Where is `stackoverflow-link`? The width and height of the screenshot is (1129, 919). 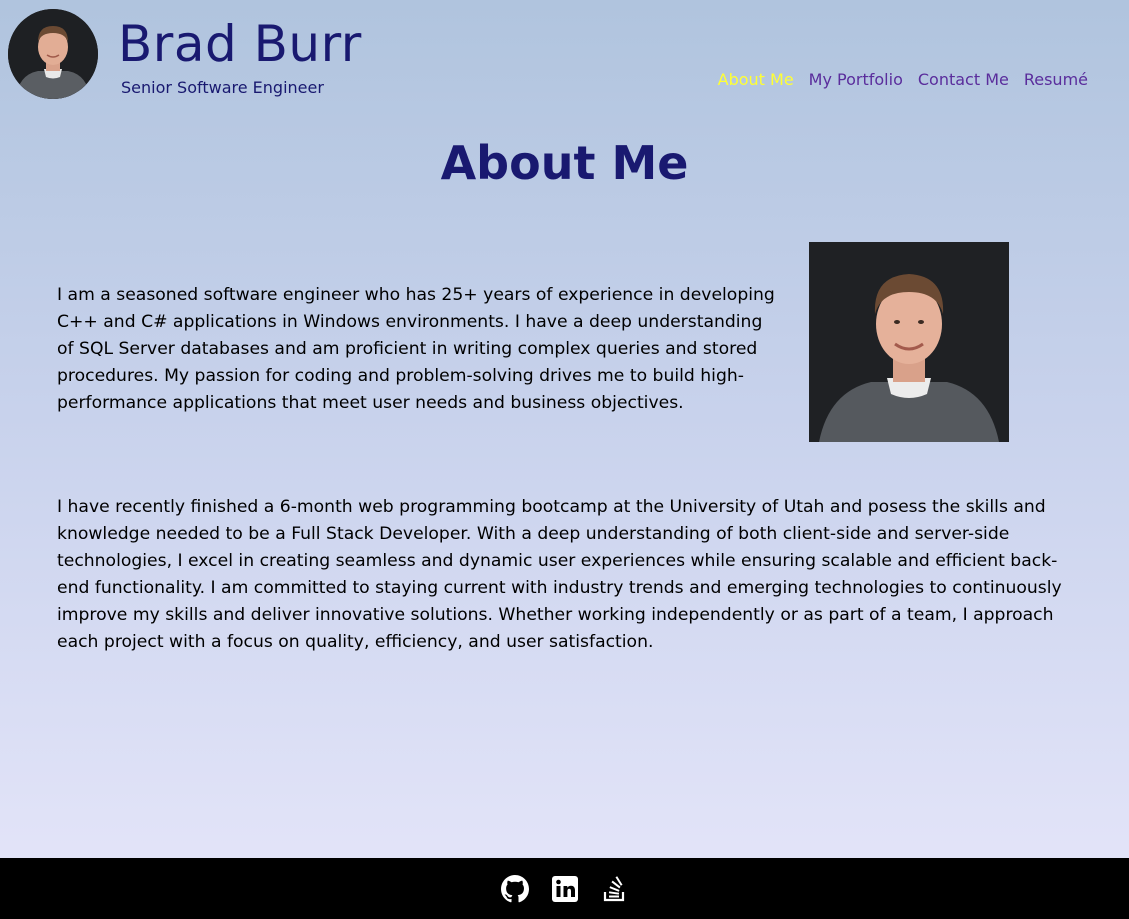
stackoverflow-link is located at coordinates (615, 889).